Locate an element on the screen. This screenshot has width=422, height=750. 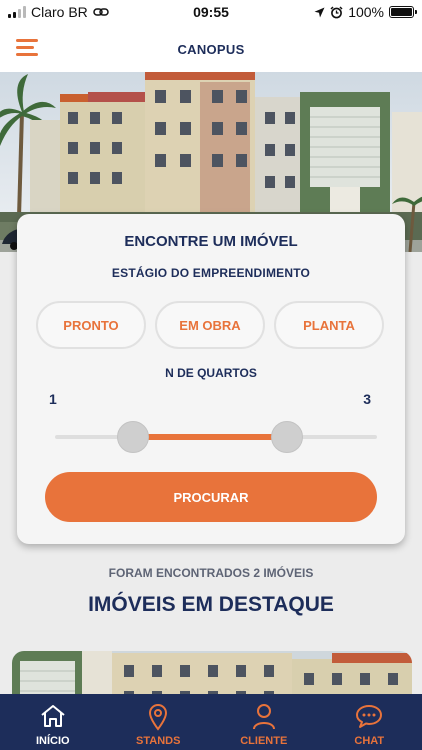
nav-item-cliente: CLIENTE is located at coordinates (264, 722).